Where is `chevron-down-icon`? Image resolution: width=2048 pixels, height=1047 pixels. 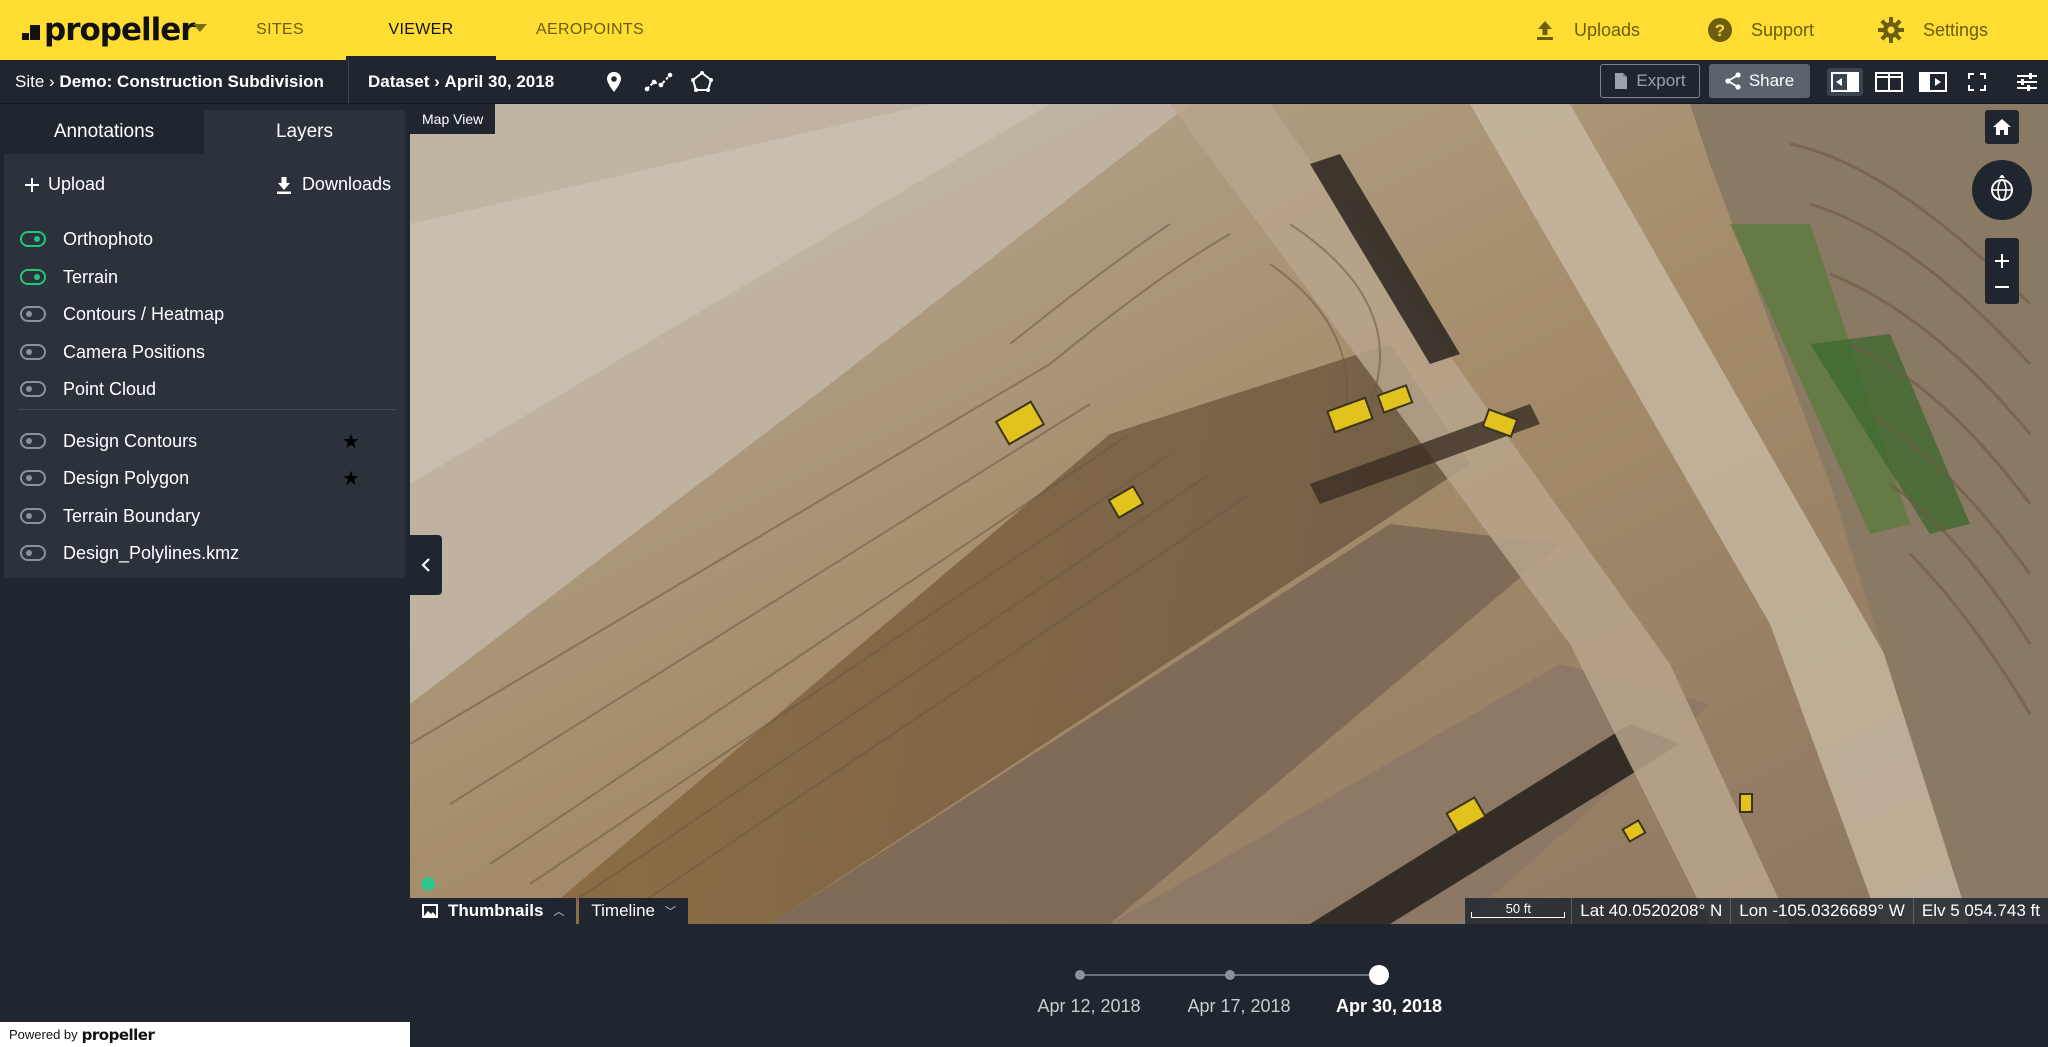 chevron-down-icon is located at coordinates (200, 28).